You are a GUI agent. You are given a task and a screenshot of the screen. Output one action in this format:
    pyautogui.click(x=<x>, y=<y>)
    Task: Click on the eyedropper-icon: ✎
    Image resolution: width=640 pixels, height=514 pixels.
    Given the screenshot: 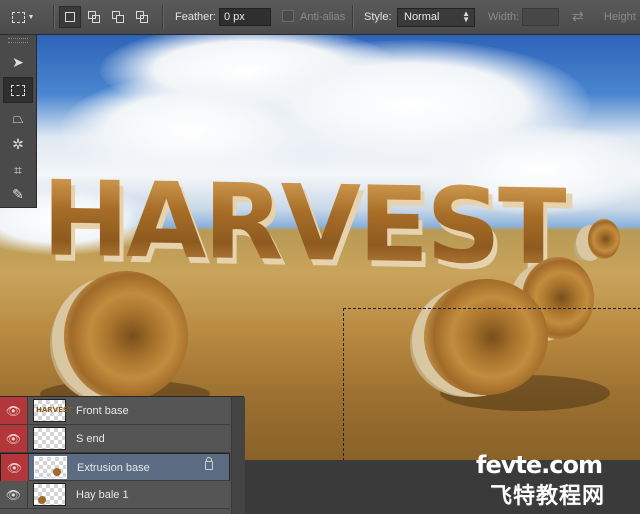 What is the action you would take?
    pyautogui.click(x=18, y=193)
    